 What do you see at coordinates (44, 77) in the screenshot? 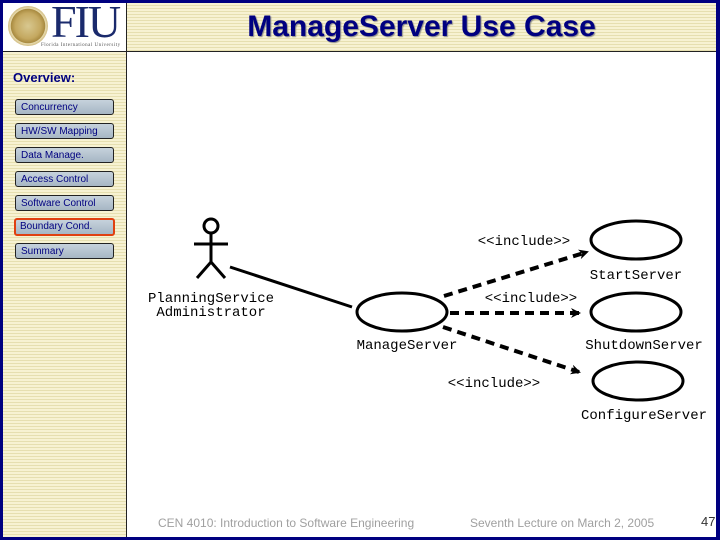
I see `sidebar-heading: Overview:` at bounding box center [44, 77].